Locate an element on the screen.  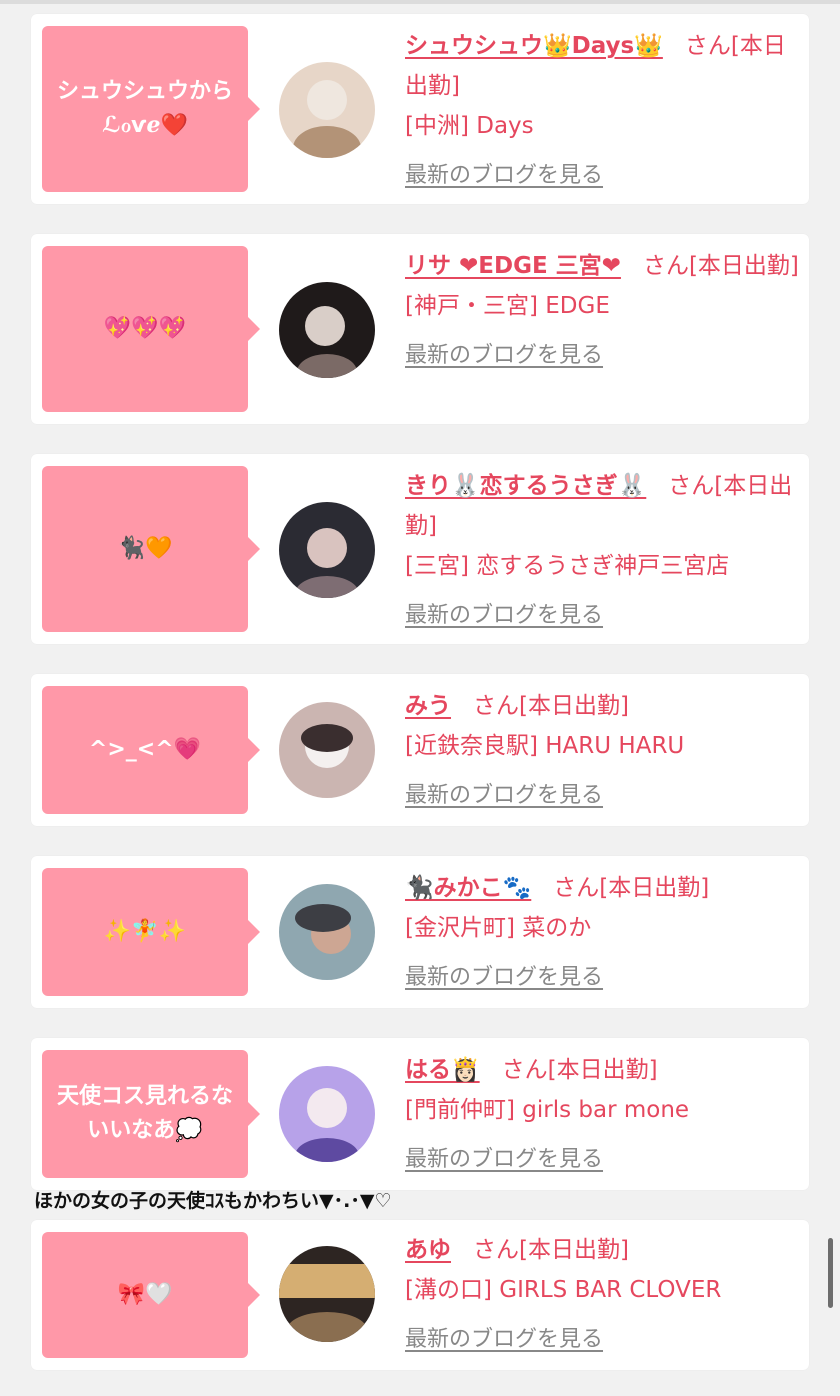
comment-bubble: シュウシュウから ℒℴѵℯ❤️ is located at coordinates (151, 109).